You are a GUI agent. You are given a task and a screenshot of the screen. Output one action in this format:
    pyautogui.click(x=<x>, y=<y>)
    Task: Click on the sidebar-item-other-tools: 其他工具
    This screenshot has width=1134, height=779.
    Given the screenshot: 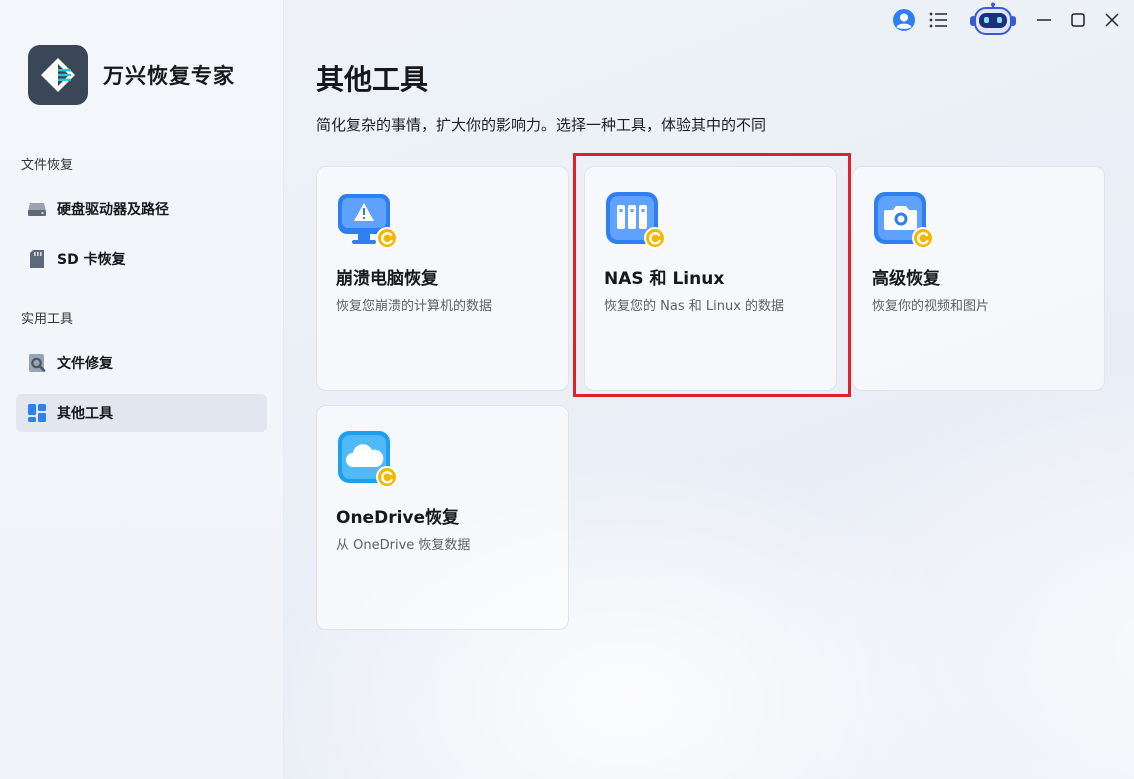 What is the action you would take?
    pyautogui.click(x=141, y=413)
    